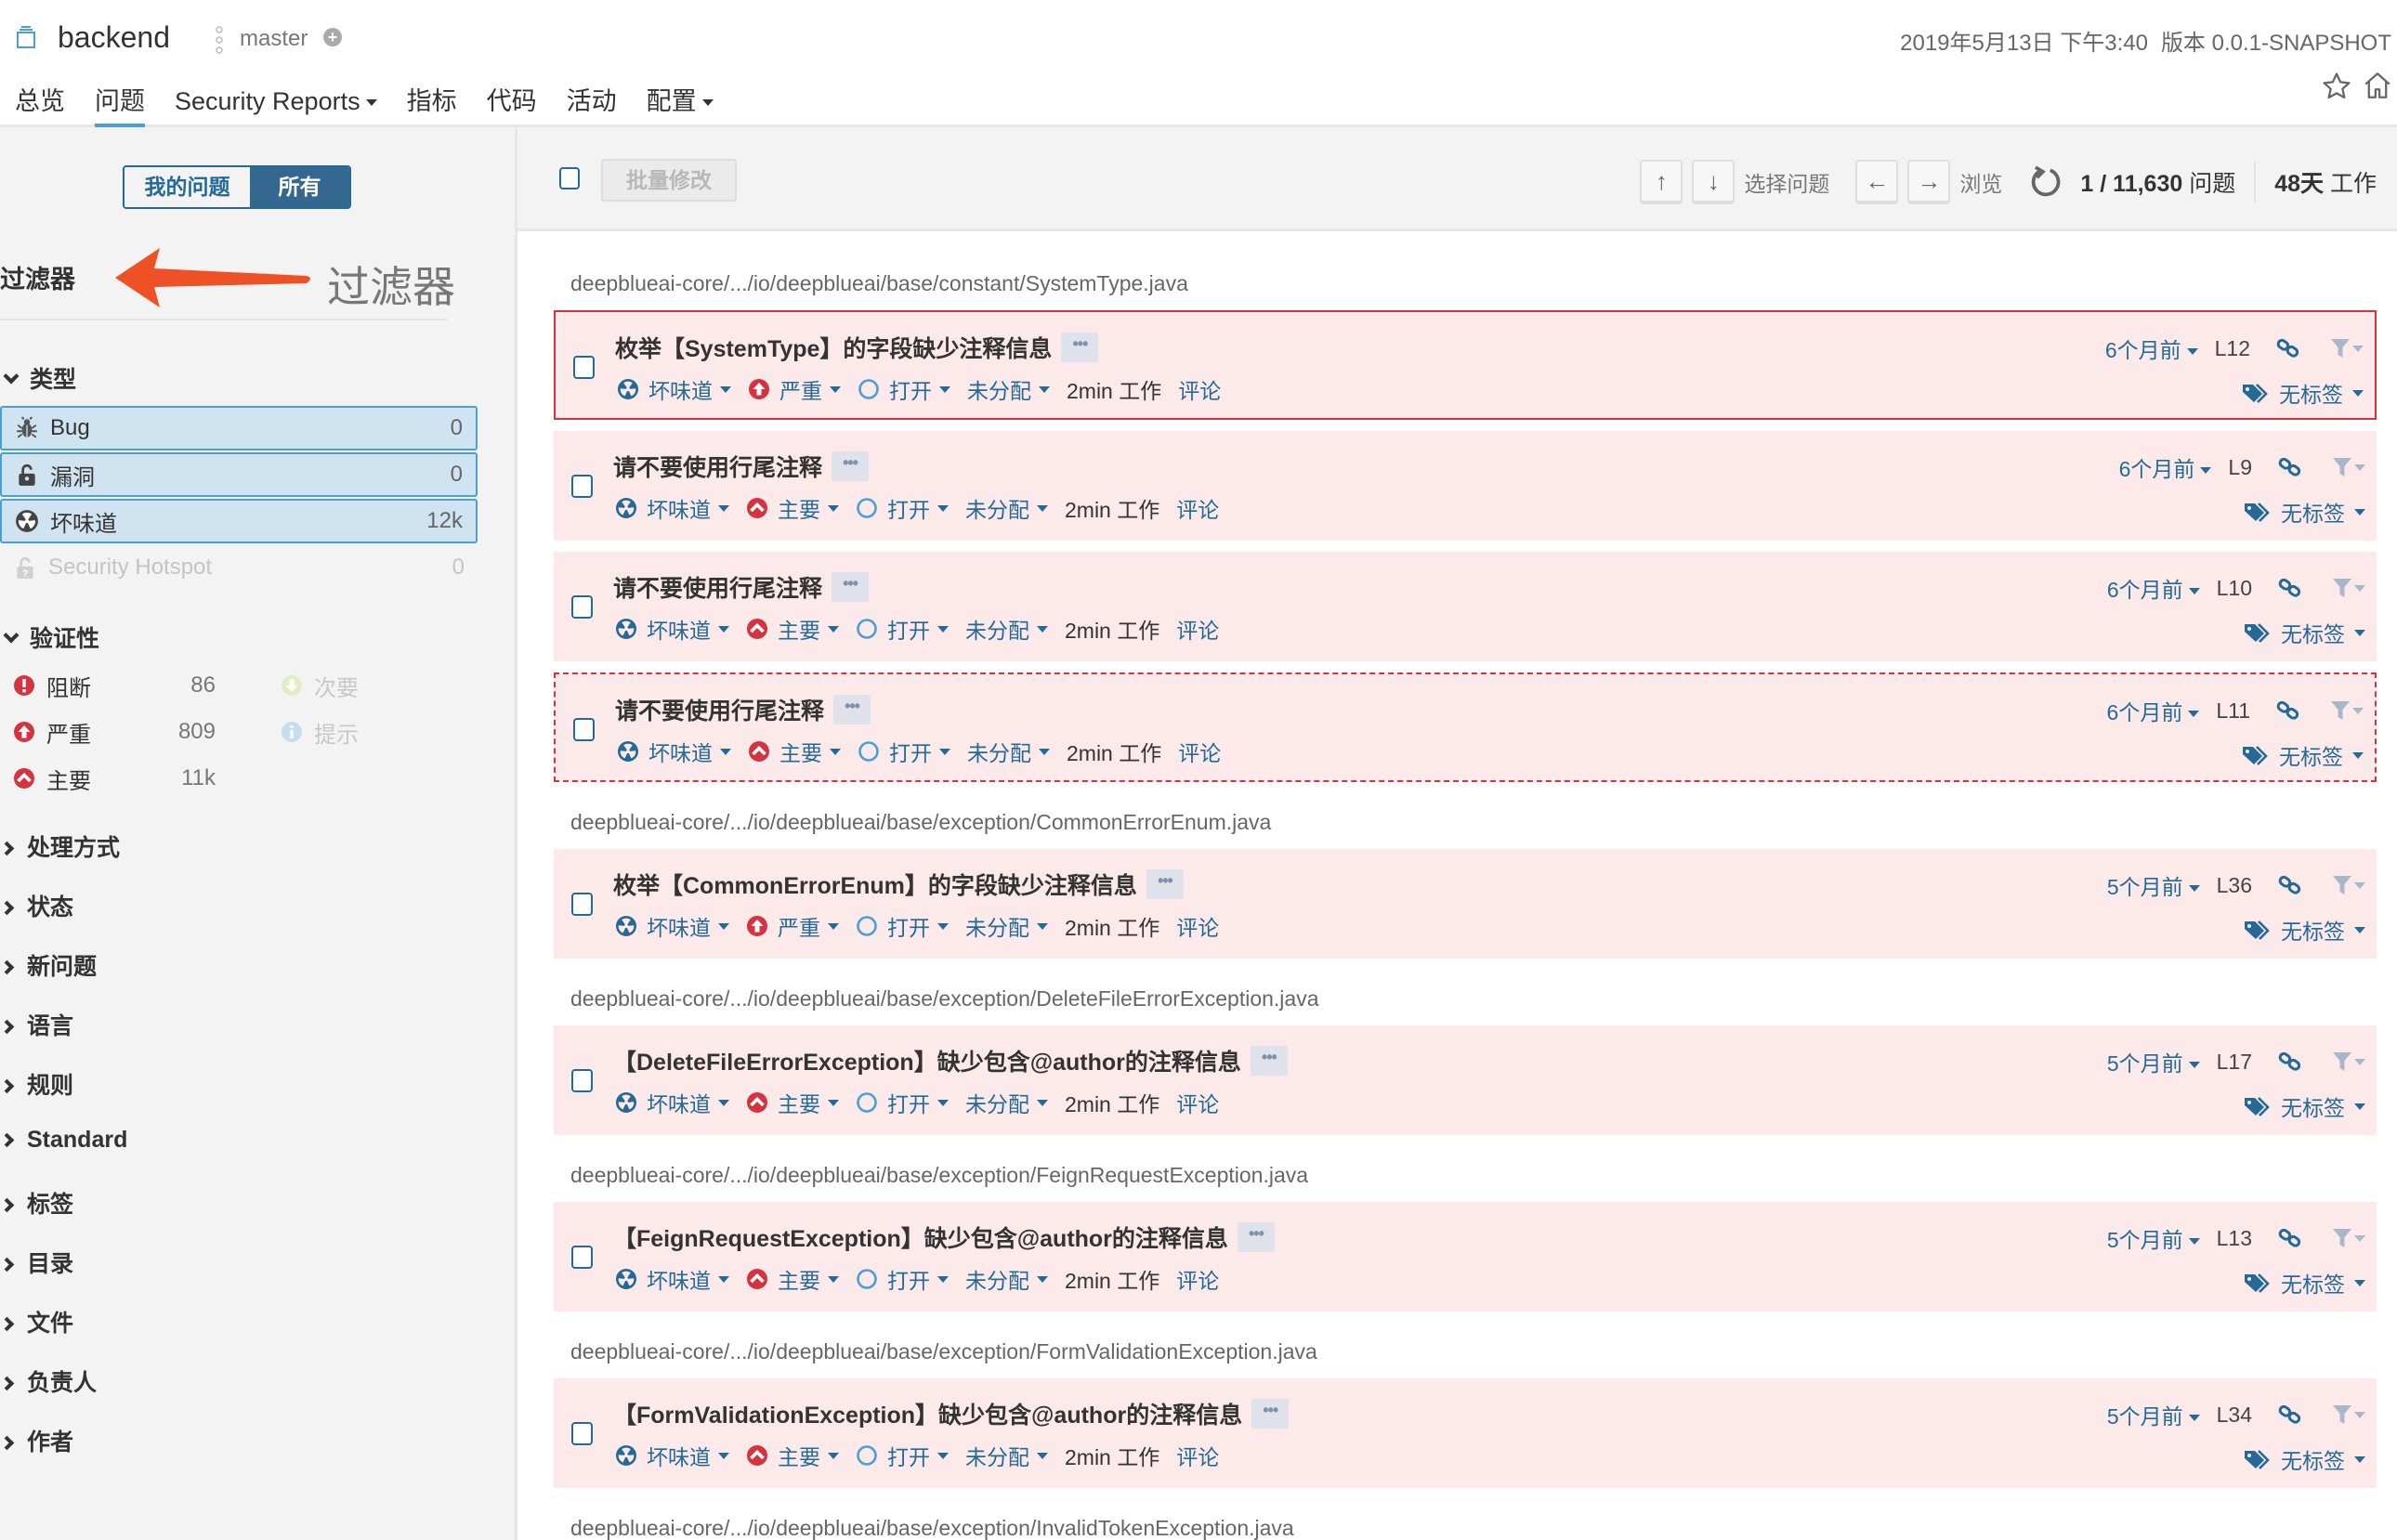 This screenshot has width=2397, height=1540. I want to click on select-up-key: ↑, so click(1661, 182).